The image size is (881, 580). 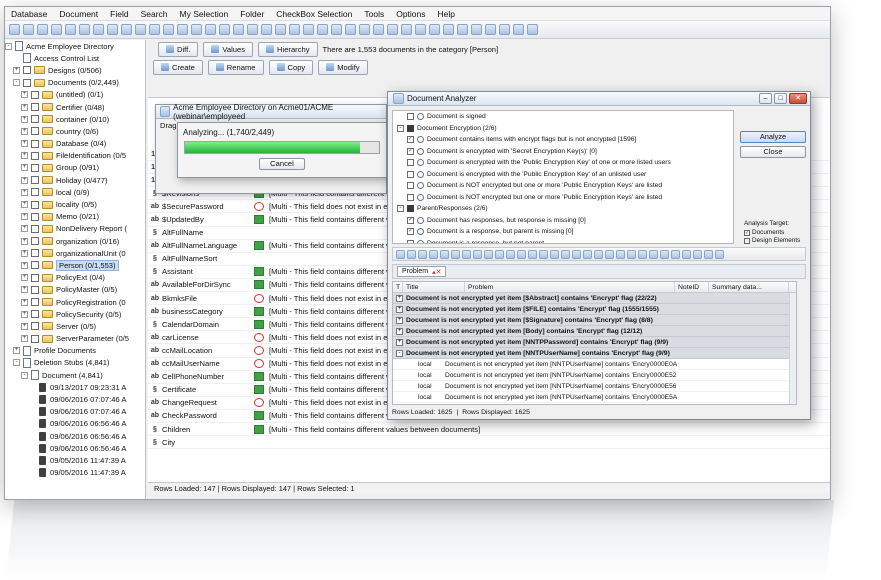 What do you see at coordinates (792, 348) in the screenshot?
I see `results-scrollbar` at bounding box center [792, 348].